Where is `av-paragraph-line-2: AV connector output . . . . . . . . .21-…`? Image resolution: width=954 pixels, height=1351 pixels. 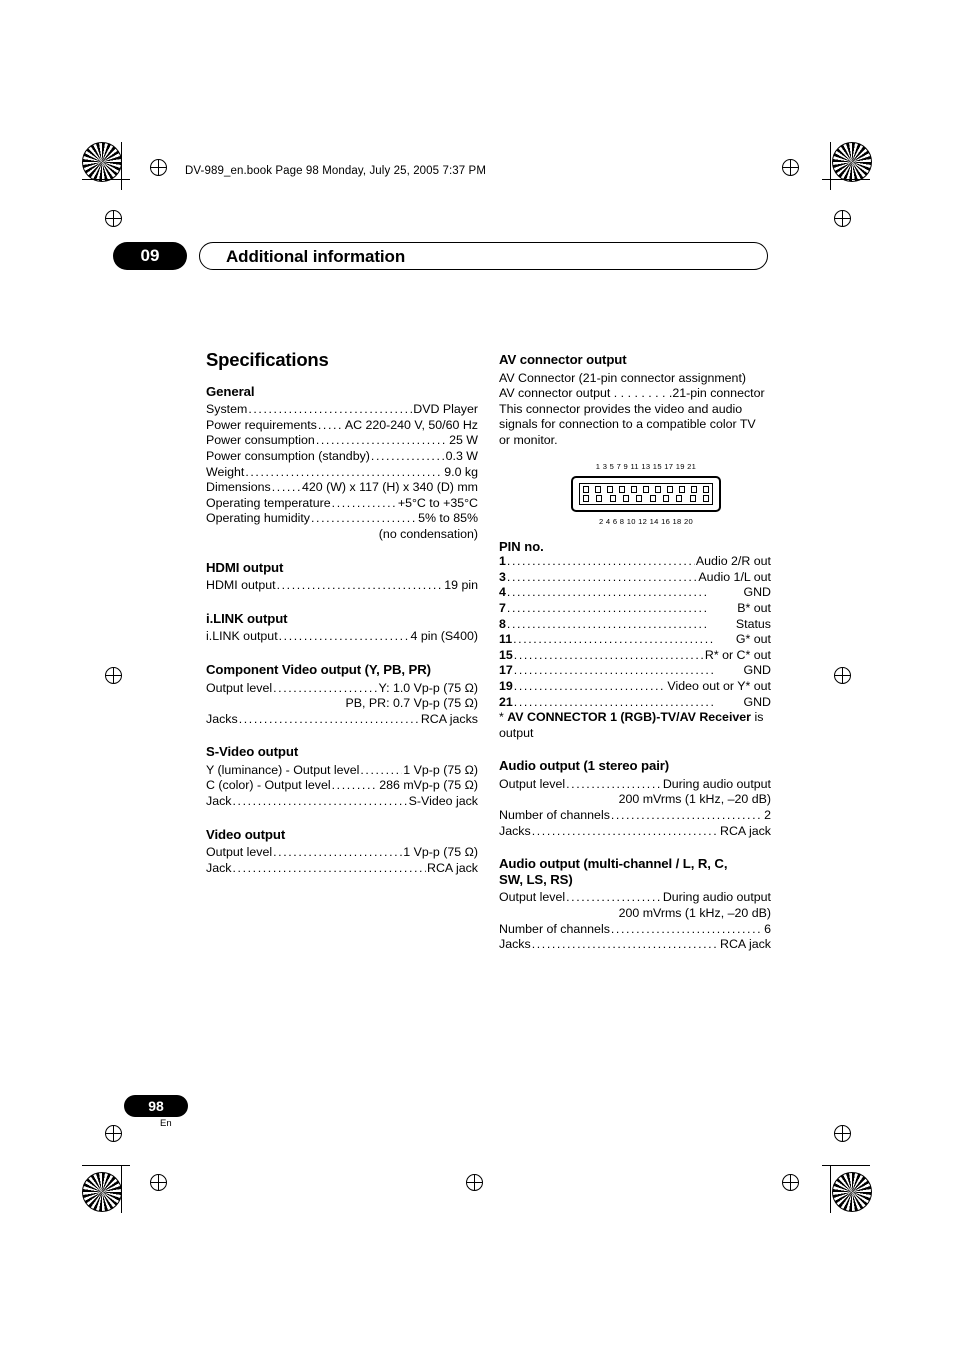 av-paragraph-line-2: AV connector output . . . . . . . . .21-… is located at coordinates (632, 393).